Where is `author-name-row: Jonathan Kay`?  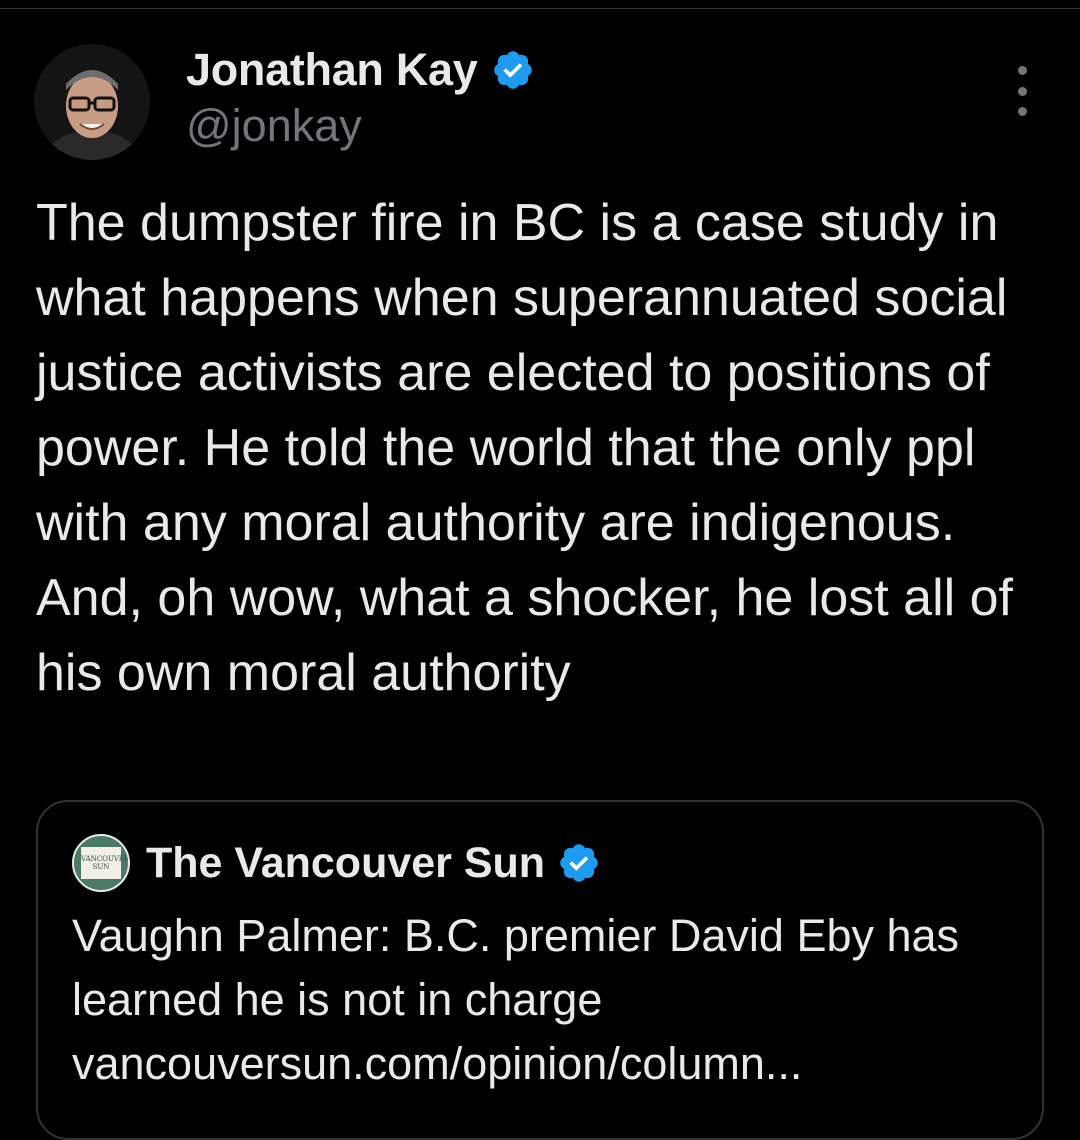
author-name-row: Jonathan Kay is located at coordinates (360, 70).